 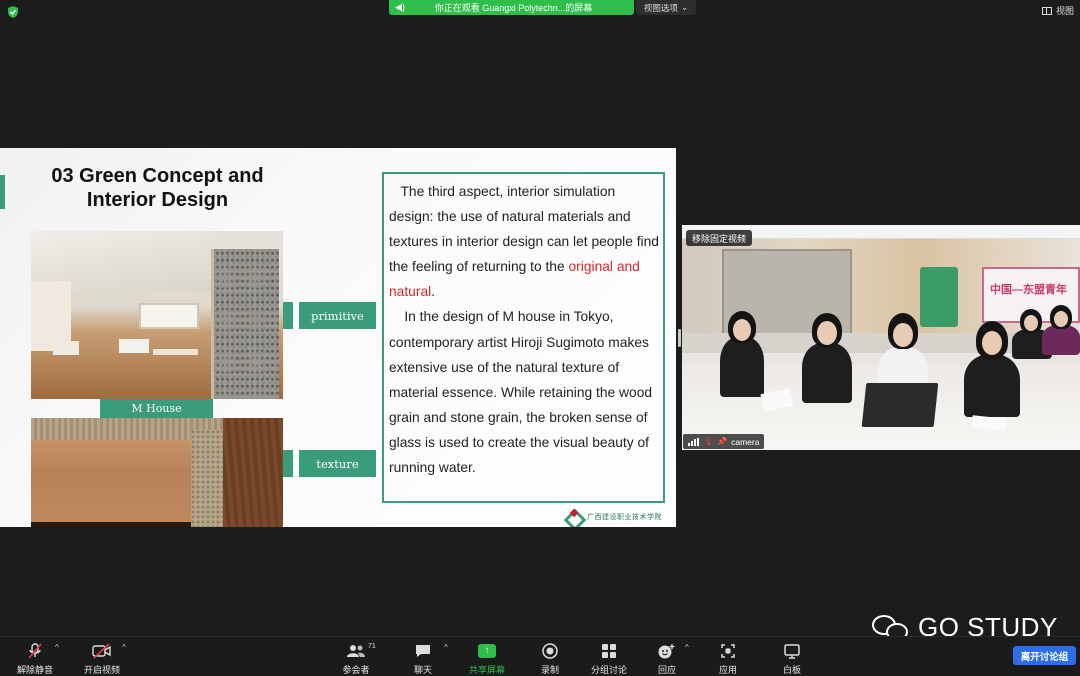 What do you see at coordinates (719, 238) in the screenshot?
I see `unpin-video-button: 移除固定视频` at bounding box center [719, 238].